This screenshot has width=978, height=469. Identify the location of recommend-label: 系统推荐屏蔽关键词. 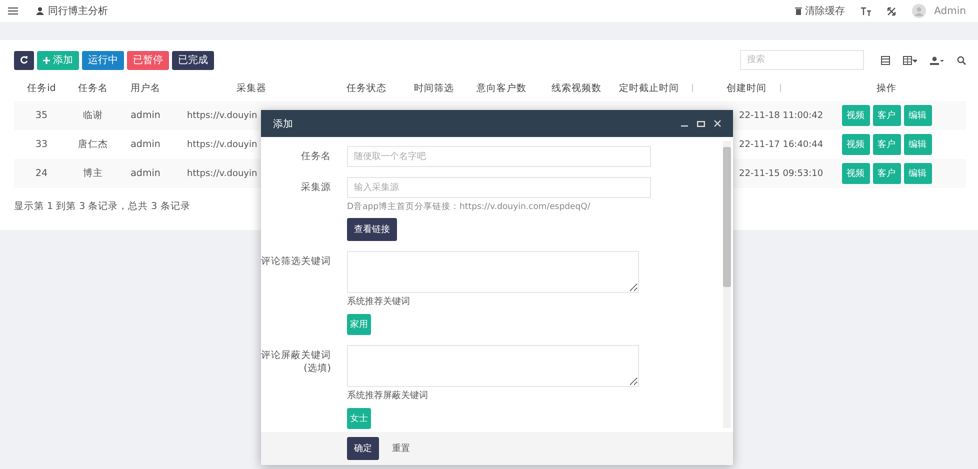
(387, 396).